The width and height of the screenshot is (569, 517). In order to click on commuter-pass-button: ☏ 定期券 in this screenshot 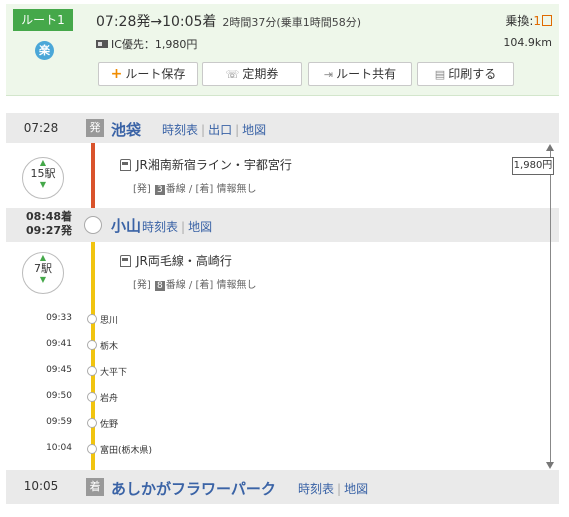, I will do `click(252, 74)`.